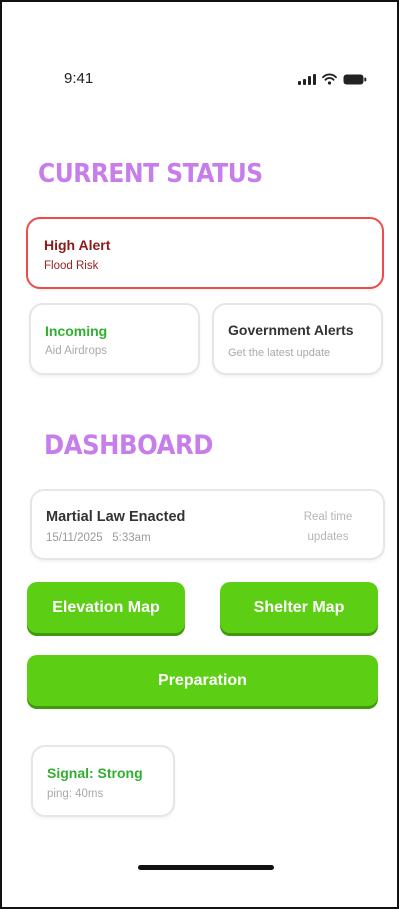 The image size is (399, 909). I want to click on news-headline: Martial Law Enacted, so click(116, 517).